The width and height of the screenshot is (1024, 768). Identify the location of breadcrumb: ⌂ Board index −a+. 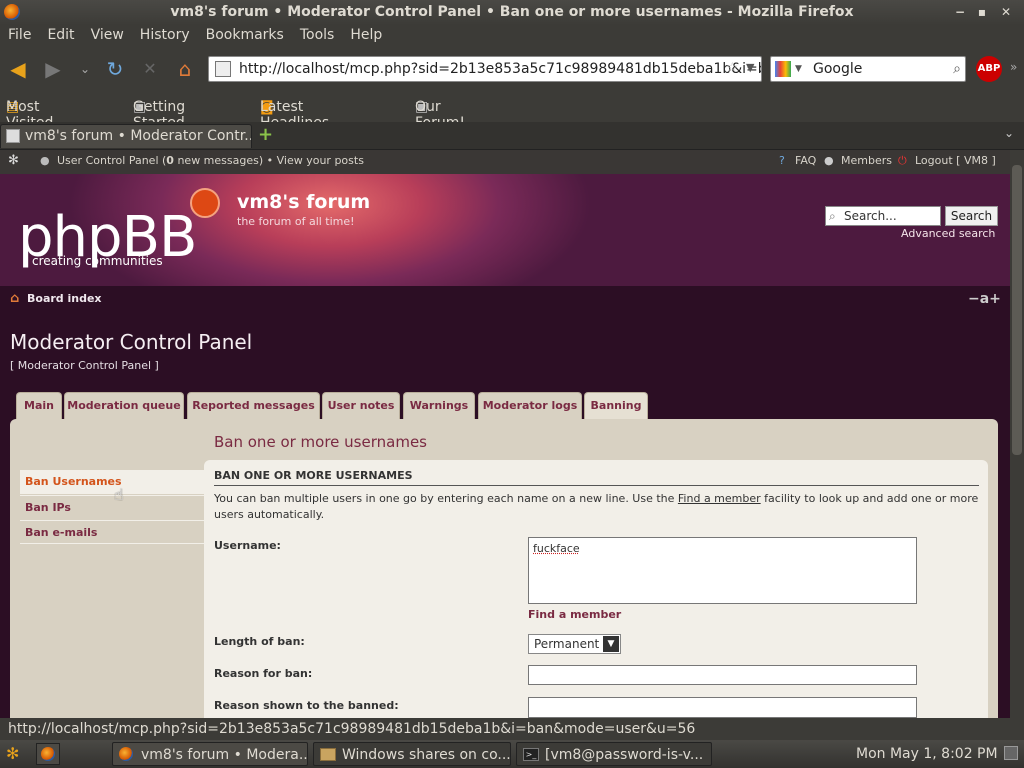
(505, 300).